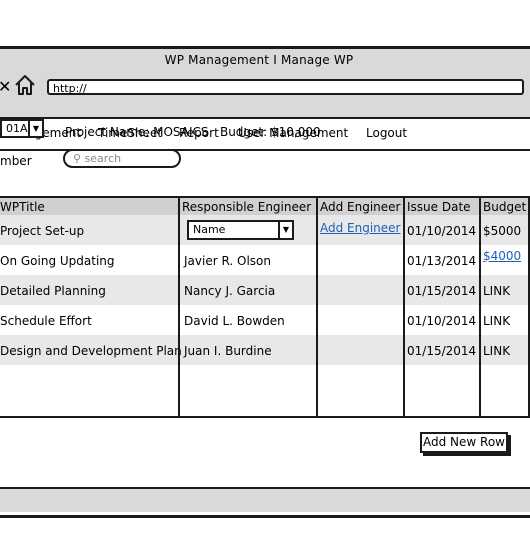 The height and width of the screenshot is (553, 530). What do you see at coordinates (228, 351) in the screenshot?
I see `cell-engineer: Juan I. Burdine` at bounding box center [228, 351].